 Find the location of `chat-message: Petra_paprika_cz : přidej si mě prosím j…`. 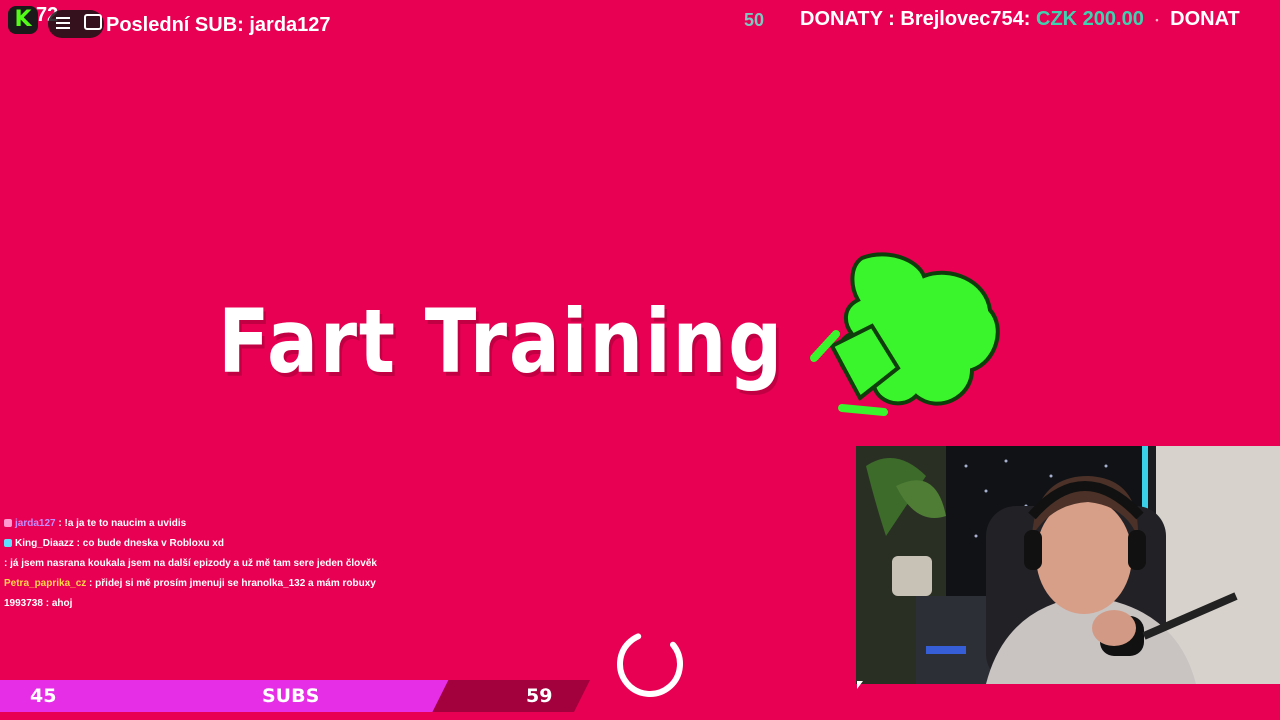

chat-message: Petra_paprika_cz : přidej si mě prosím j… is located at coordinates (209, 584).